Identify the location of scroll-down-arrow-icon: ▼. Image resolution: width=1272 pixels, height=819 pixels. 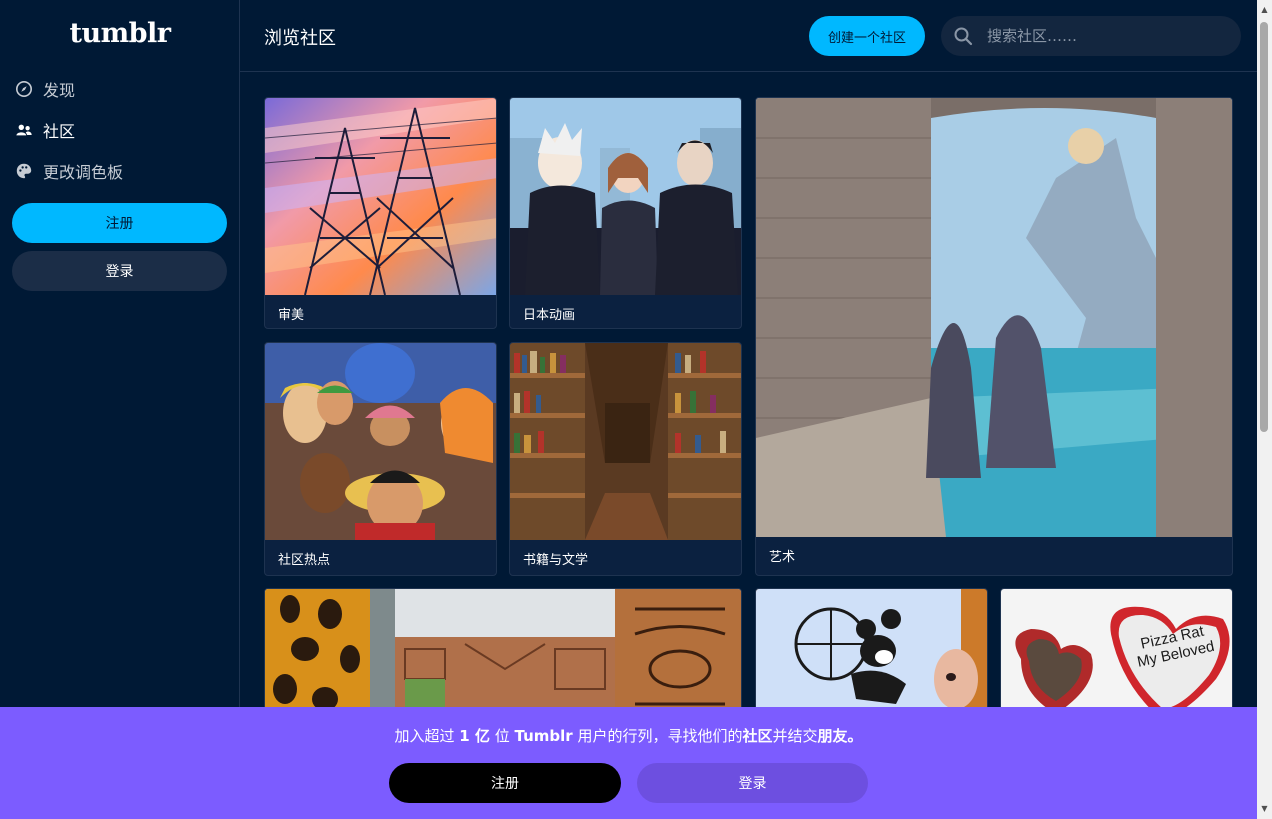
(1264, 808).